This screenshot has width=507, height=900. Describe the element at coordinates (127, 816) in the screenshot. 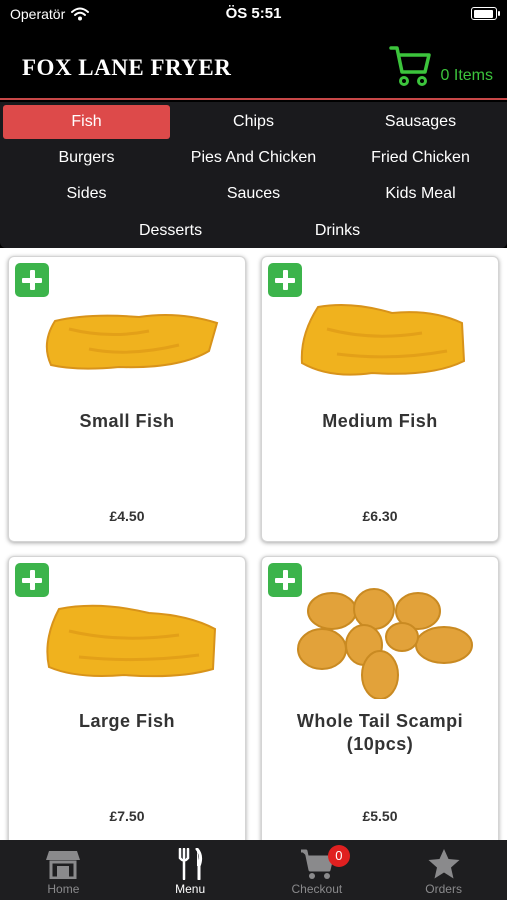

I see `product-price: £7.50` at that location.